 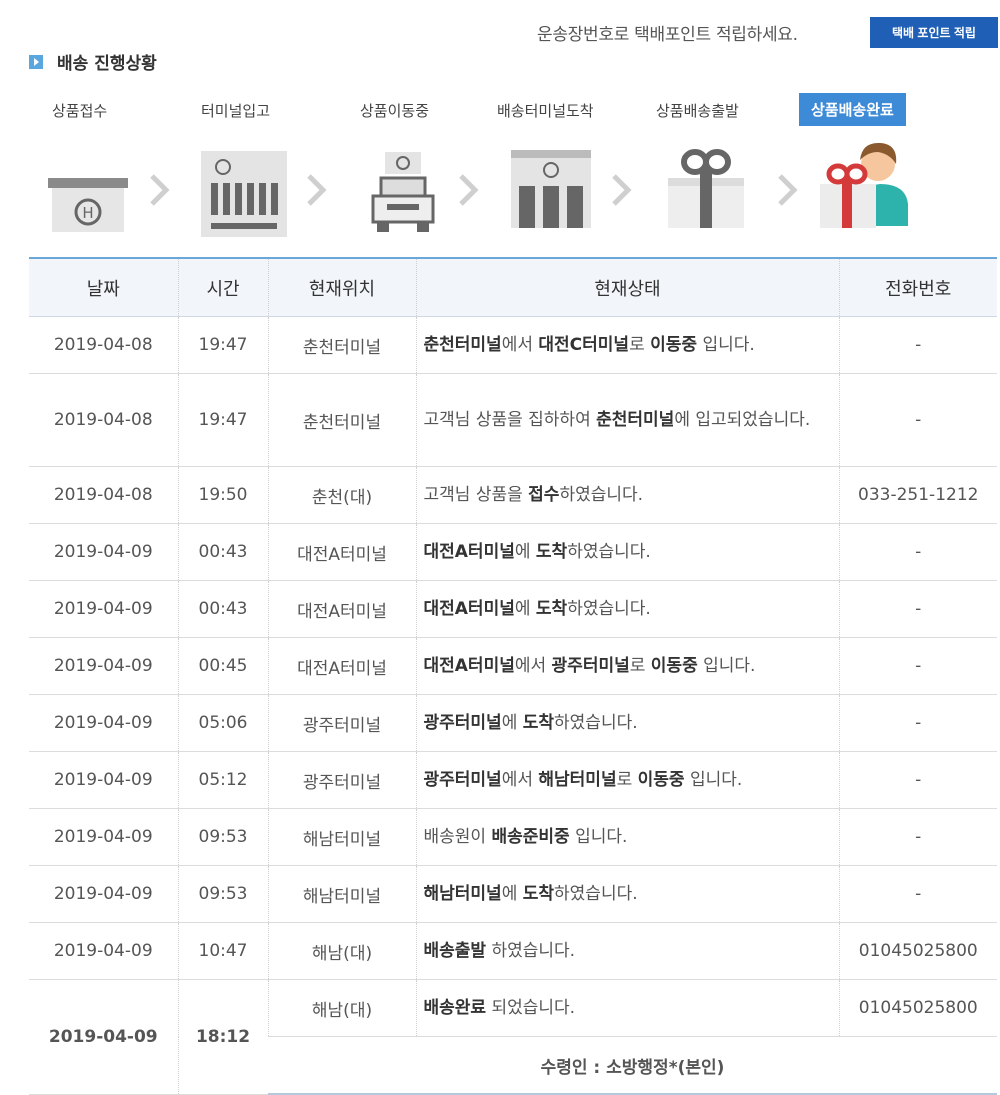 I want to click on status-cell: 광주터미널에서 해남터미널로 이동중 입니다., so click(x=627, y=780).